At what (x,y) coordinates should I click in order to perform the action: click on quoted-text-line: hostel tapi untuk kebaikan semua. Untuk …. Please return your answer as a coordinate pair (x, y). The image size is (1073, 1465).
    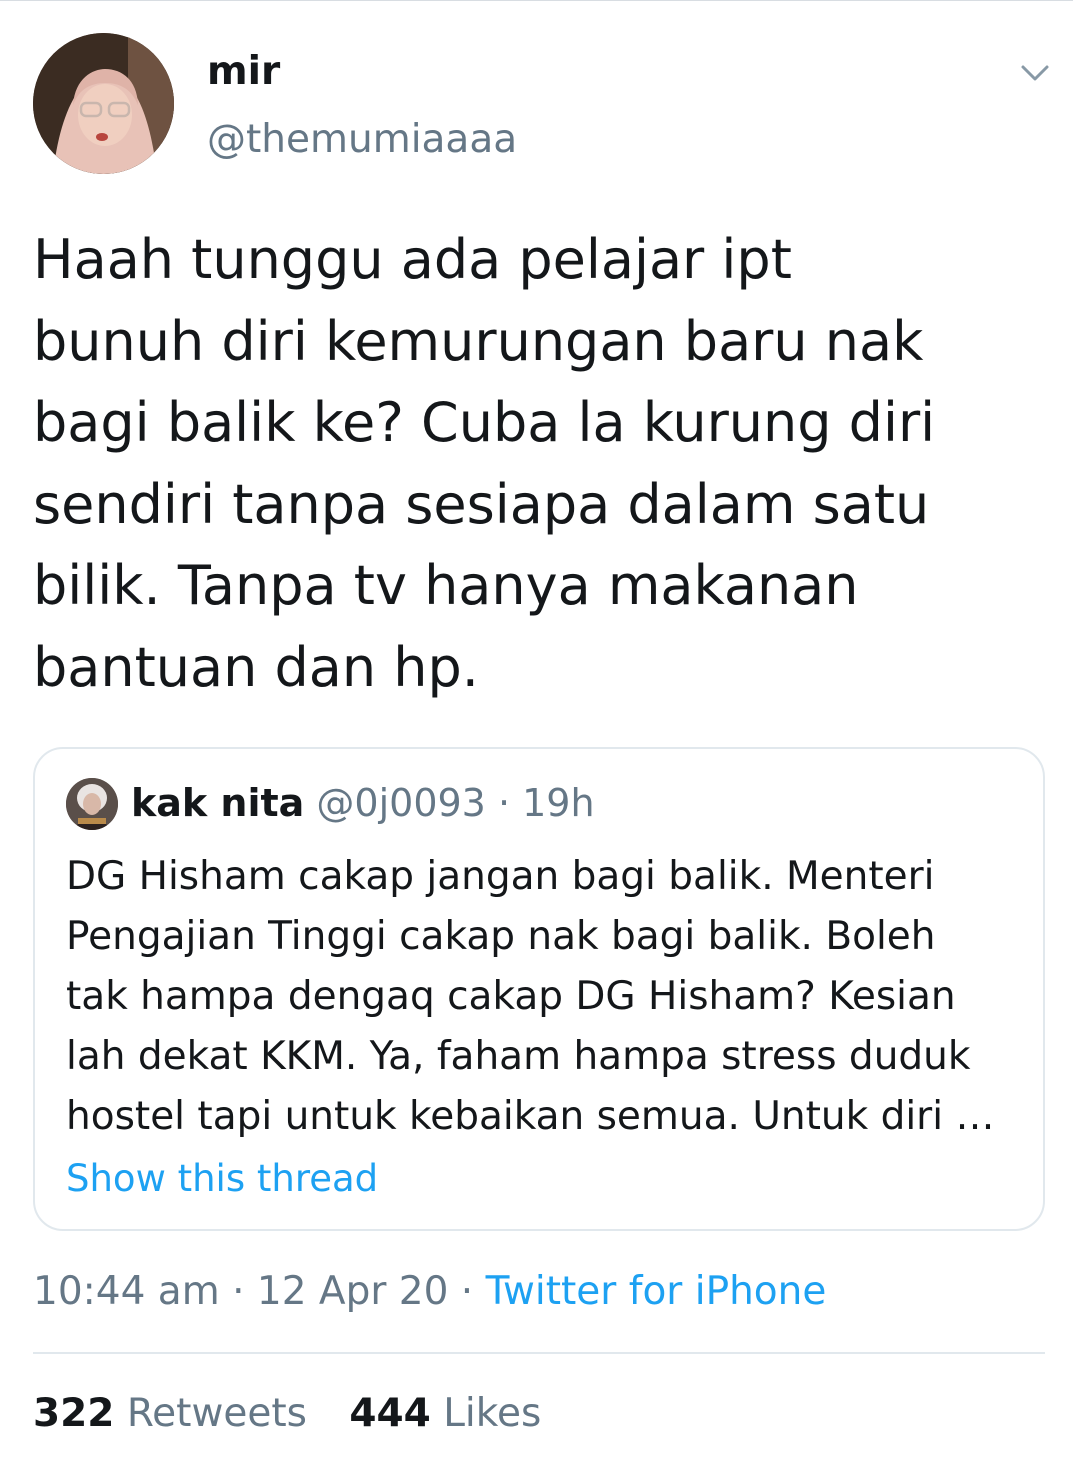
    Looking at the image, I should click on (530, 1116).